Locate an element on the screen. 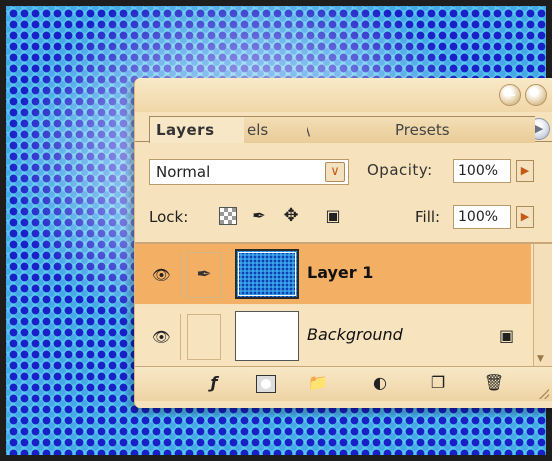 This screenshot has width=552, height=461. opacity-input: 100% is located at coordinates (482, 171).